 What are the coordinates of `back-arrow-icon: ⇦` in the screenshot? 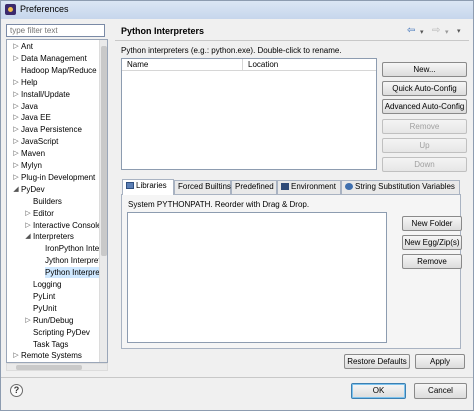 It's located at (411, 30).